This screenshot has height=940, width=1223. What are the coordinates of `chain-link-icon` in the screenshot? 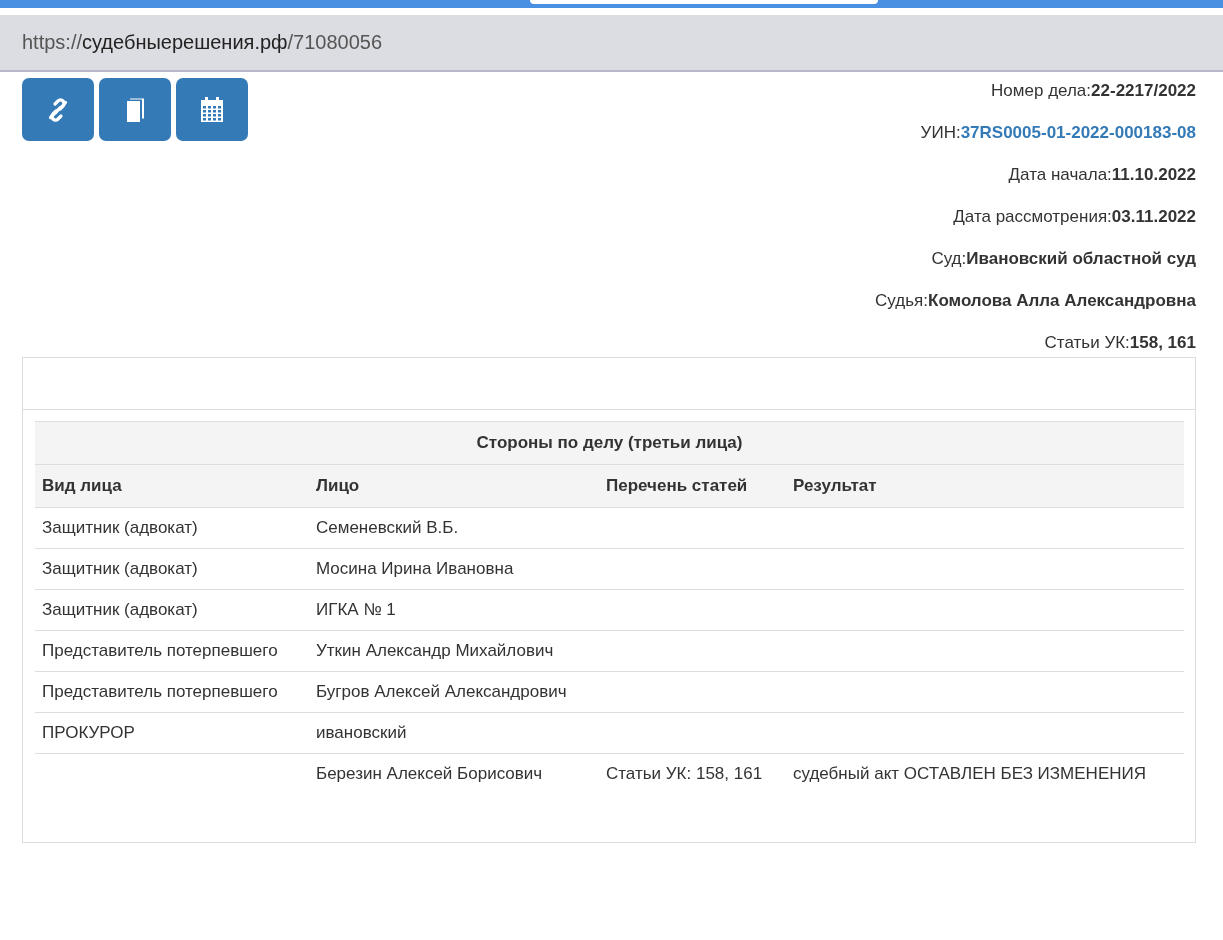 It's located at (58, 109).